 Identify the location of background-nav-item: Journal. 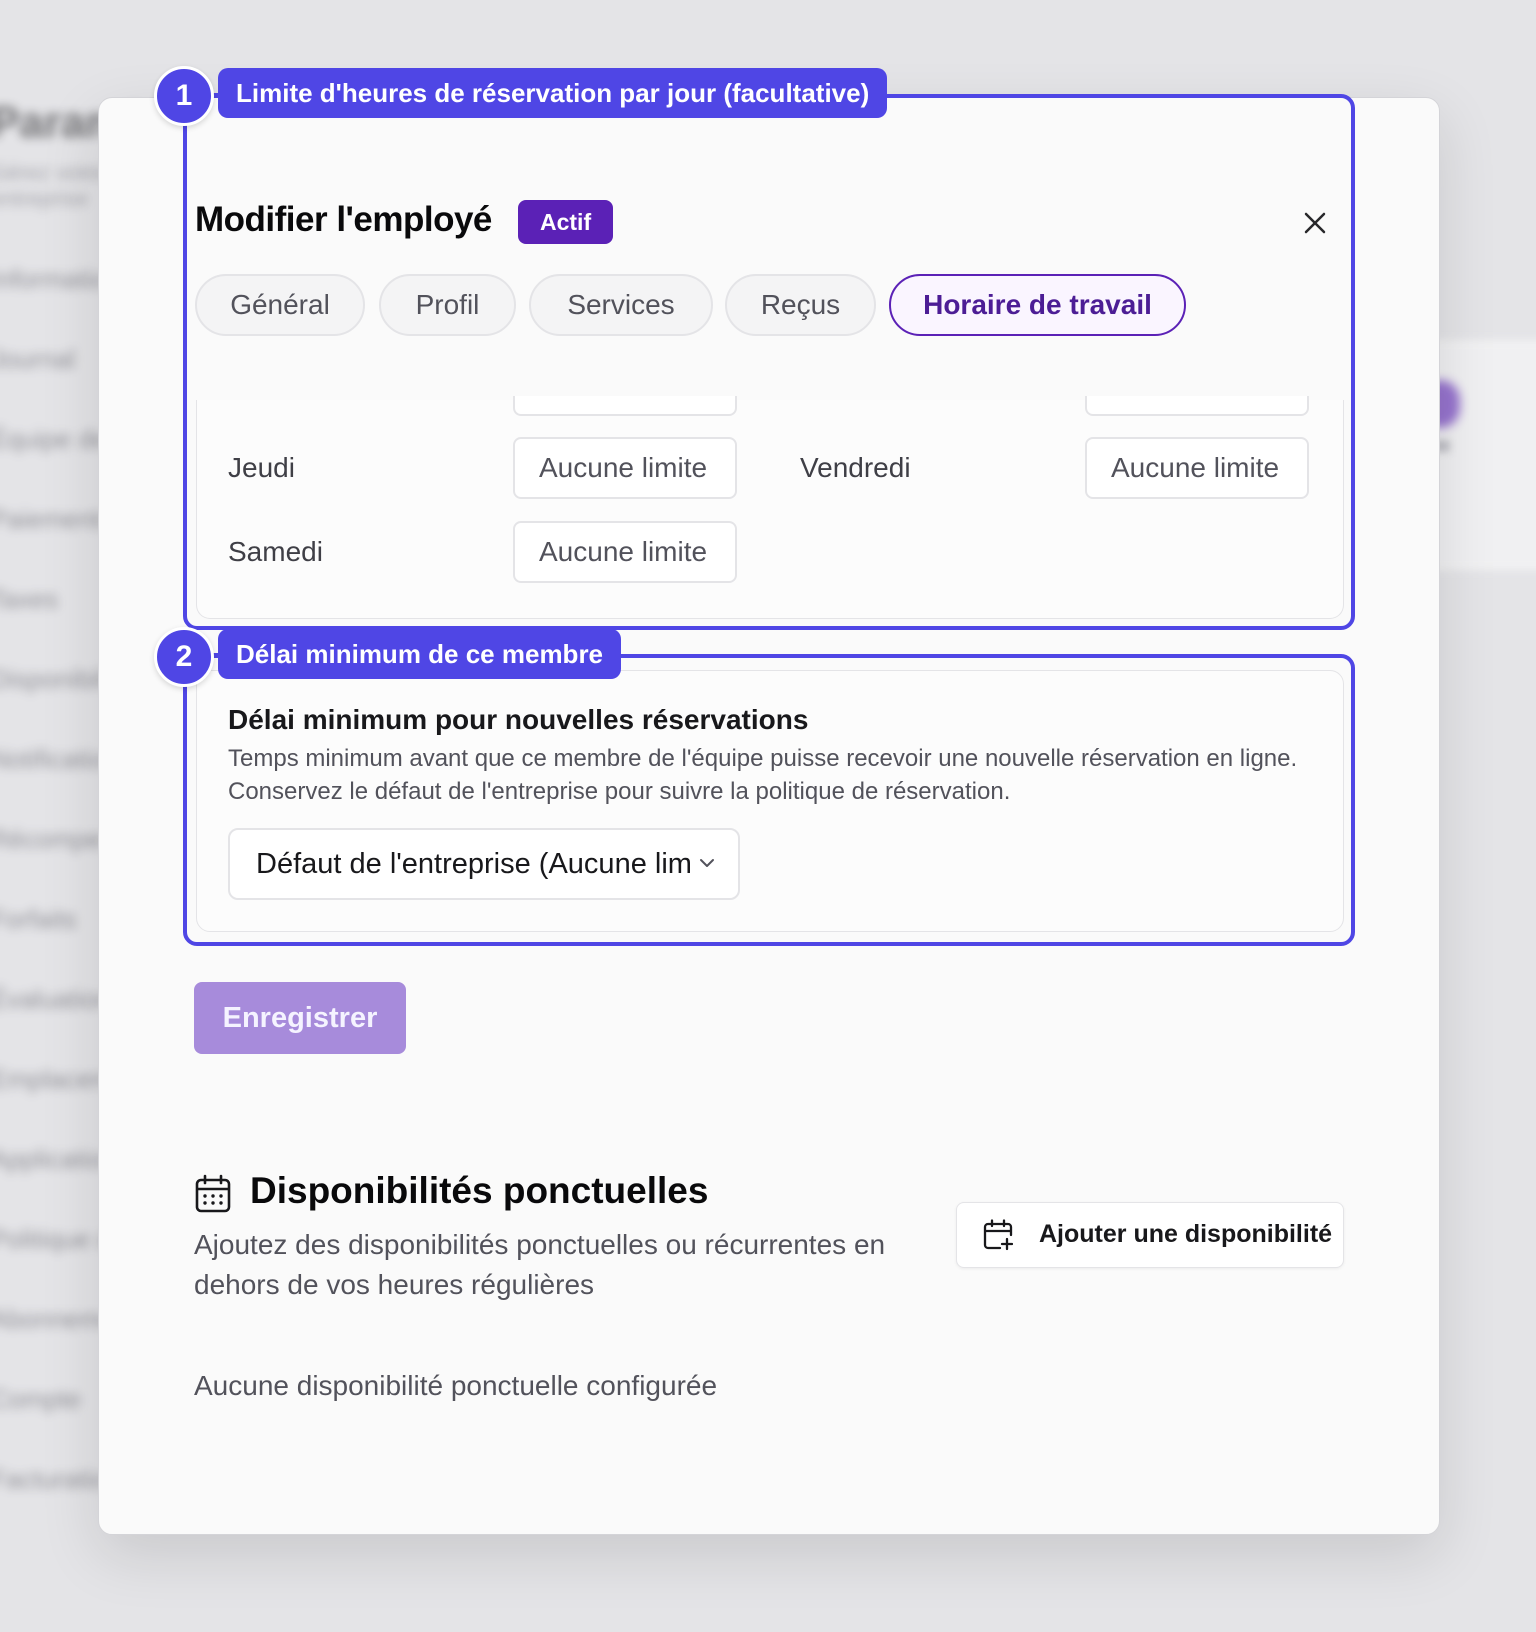
(38, 359).